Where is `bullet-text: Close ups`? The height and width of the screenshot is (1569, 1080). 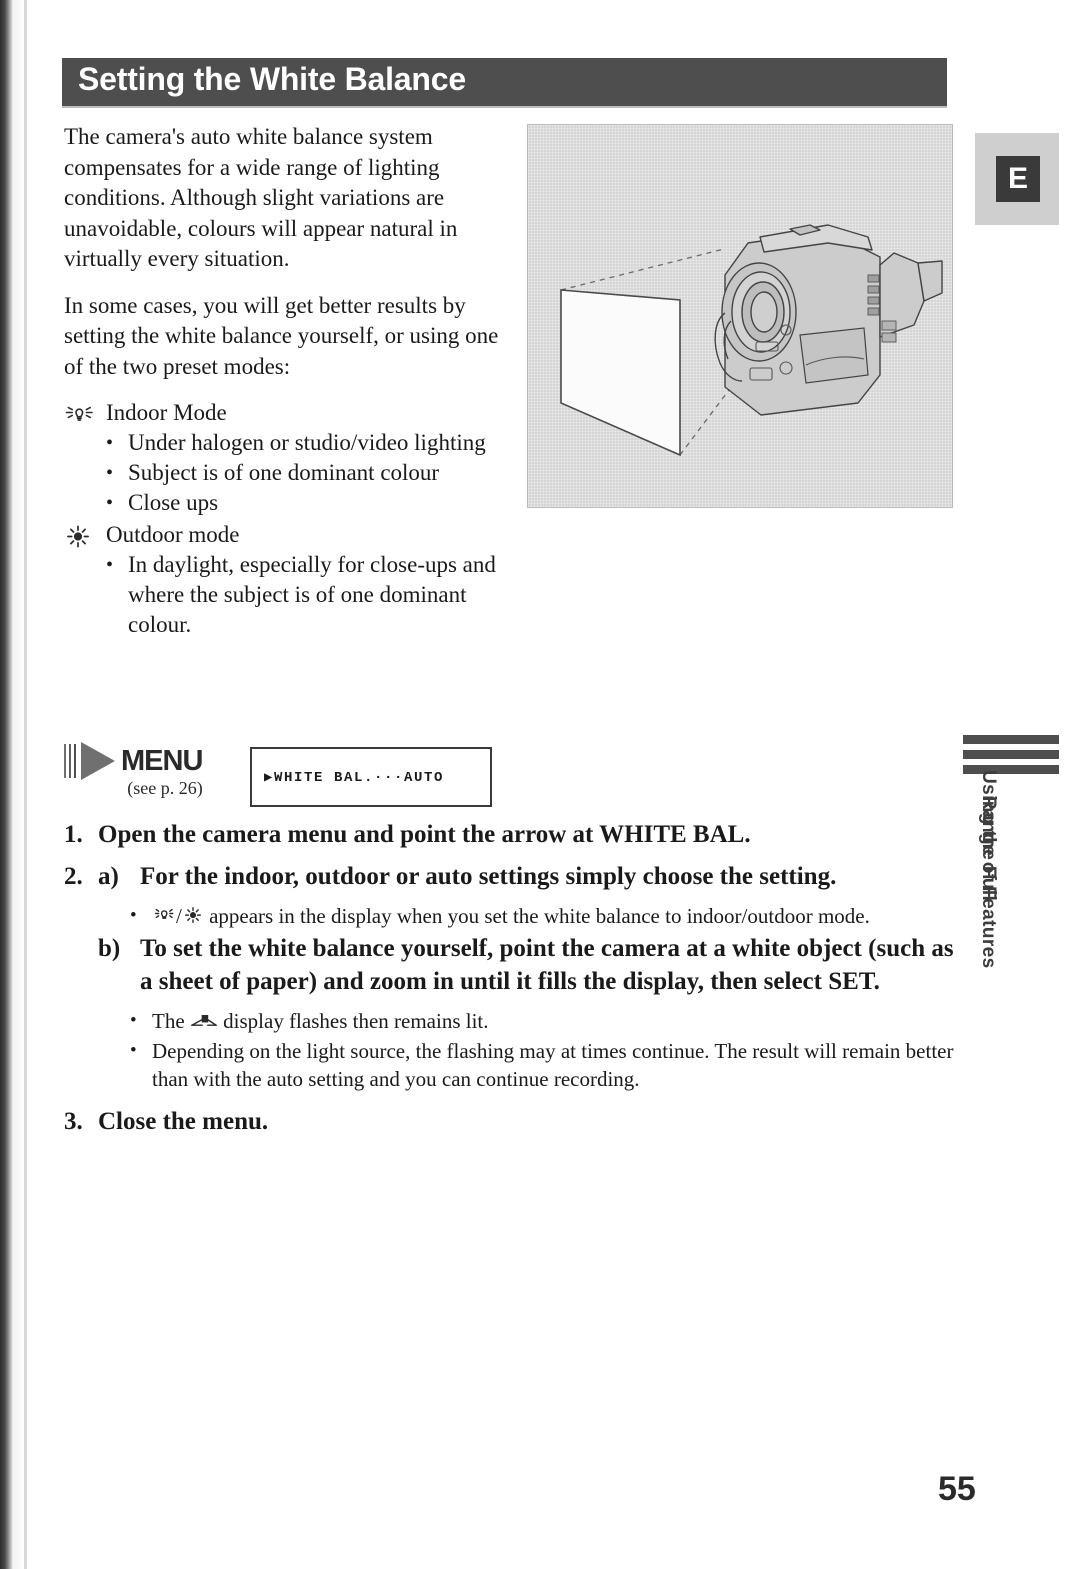 bullet-text: Close ups is located at coordinates (173, 502).